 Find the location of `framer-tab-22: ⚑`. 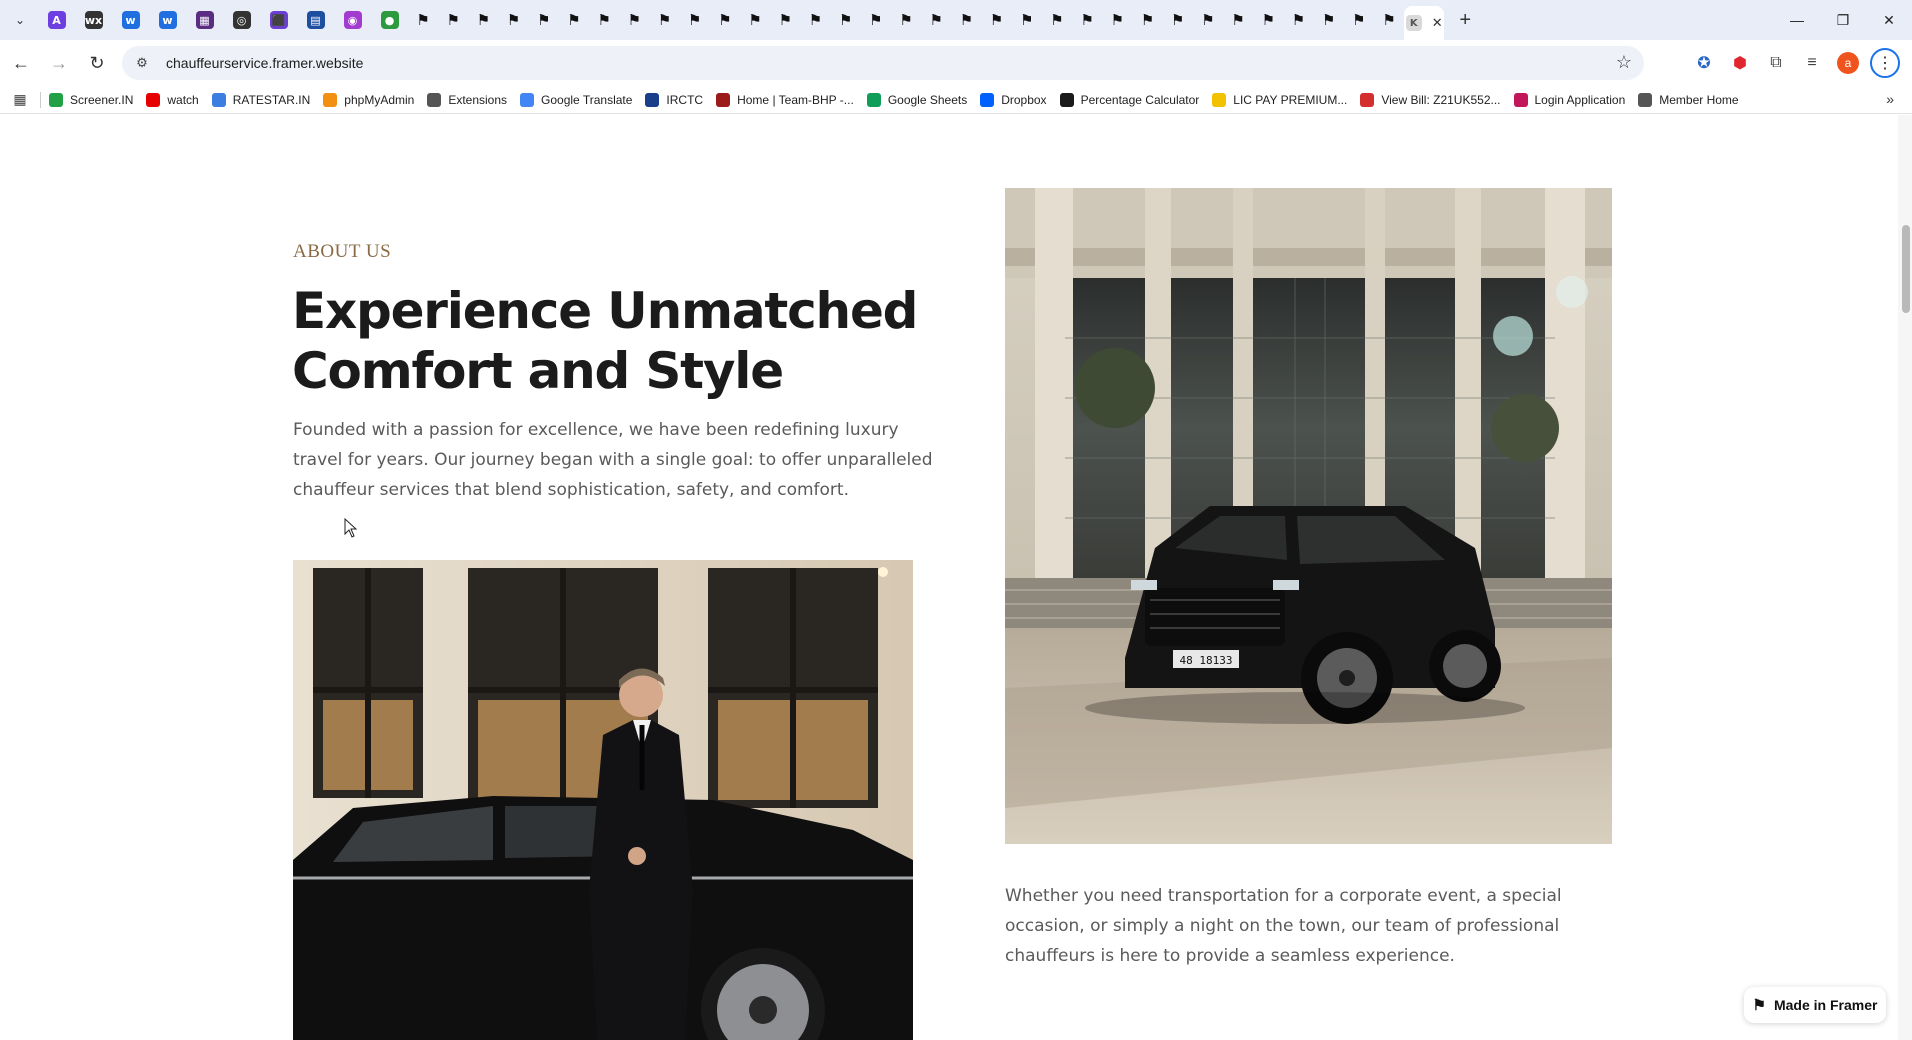

framer-tab-22: ⚑ is located at coordinates (1057, 20).